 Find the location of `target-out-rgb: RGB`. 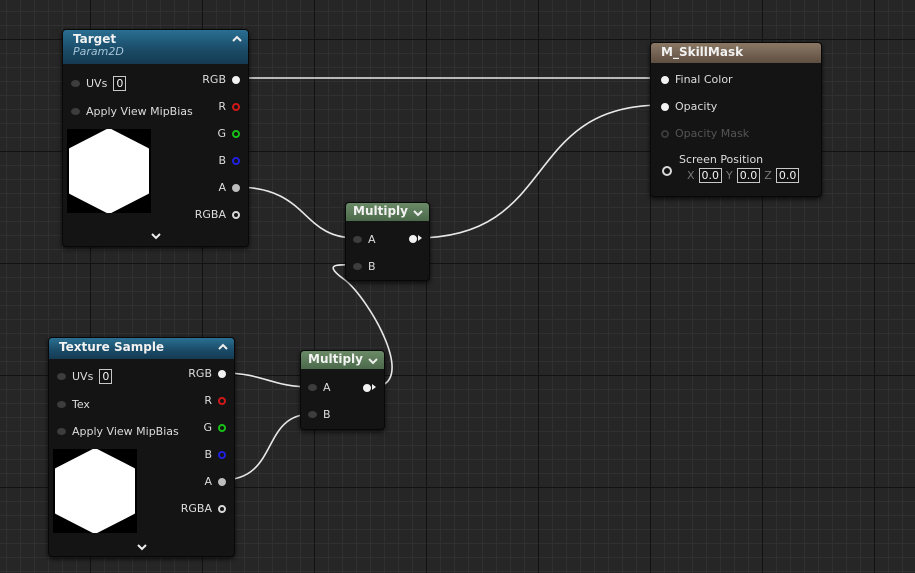

target-out-rgb: RGB is located at coordinates (221, 79).